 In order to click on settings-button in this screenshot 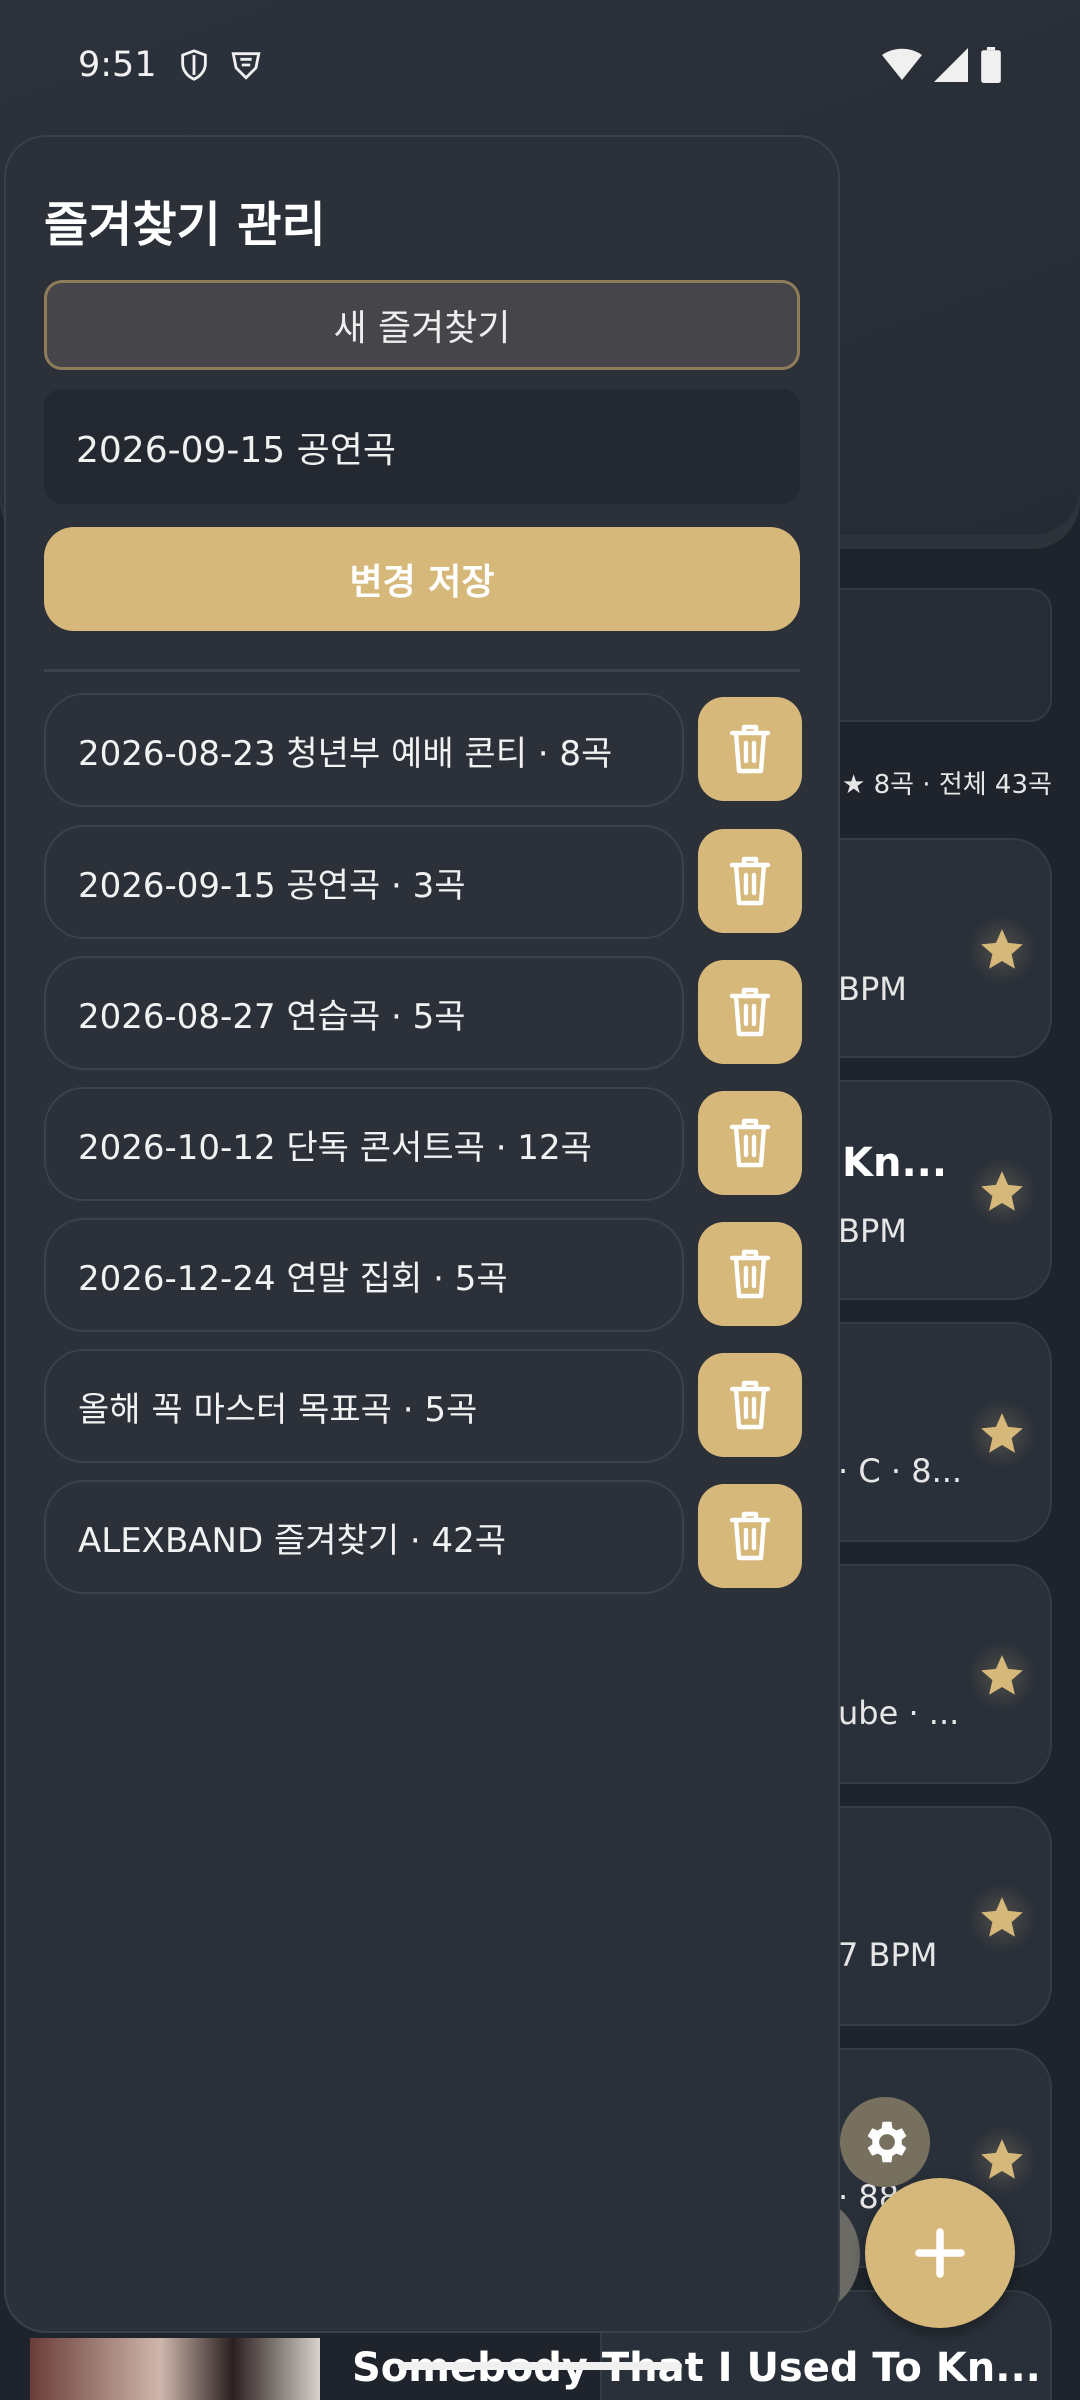, I will do `click(885, 2142)`.